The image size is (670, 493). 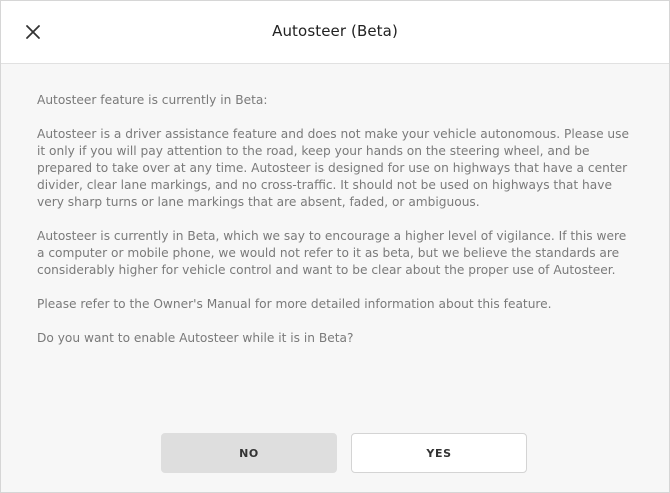 What do you see at coordinates (249, 453) in the screenshot?
I see `no-button: NO` at bounding box center [249, 453].